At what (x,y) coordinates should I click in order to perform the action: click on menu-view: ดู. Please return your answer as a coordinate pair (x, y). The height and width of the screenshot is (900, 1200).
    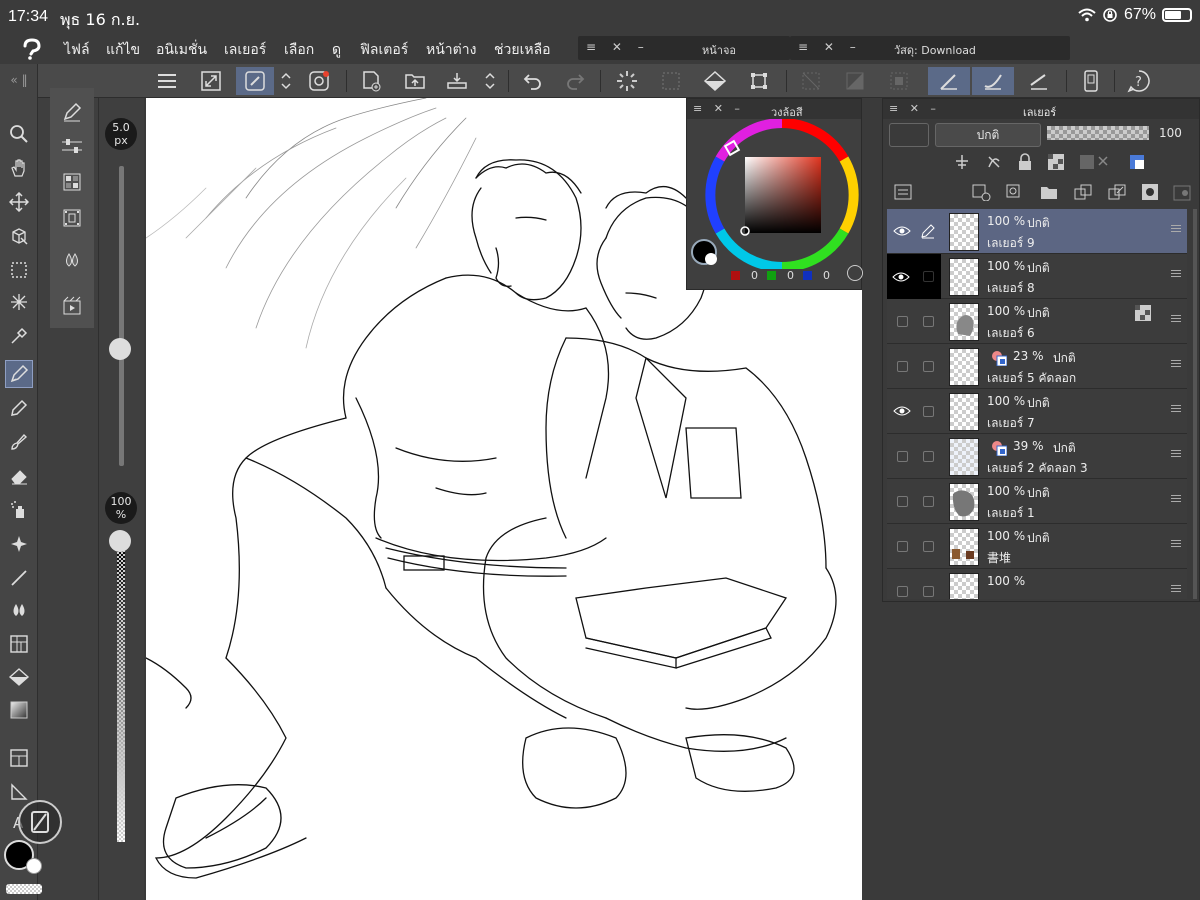
    Looking at the image, I should click on (336, 50).